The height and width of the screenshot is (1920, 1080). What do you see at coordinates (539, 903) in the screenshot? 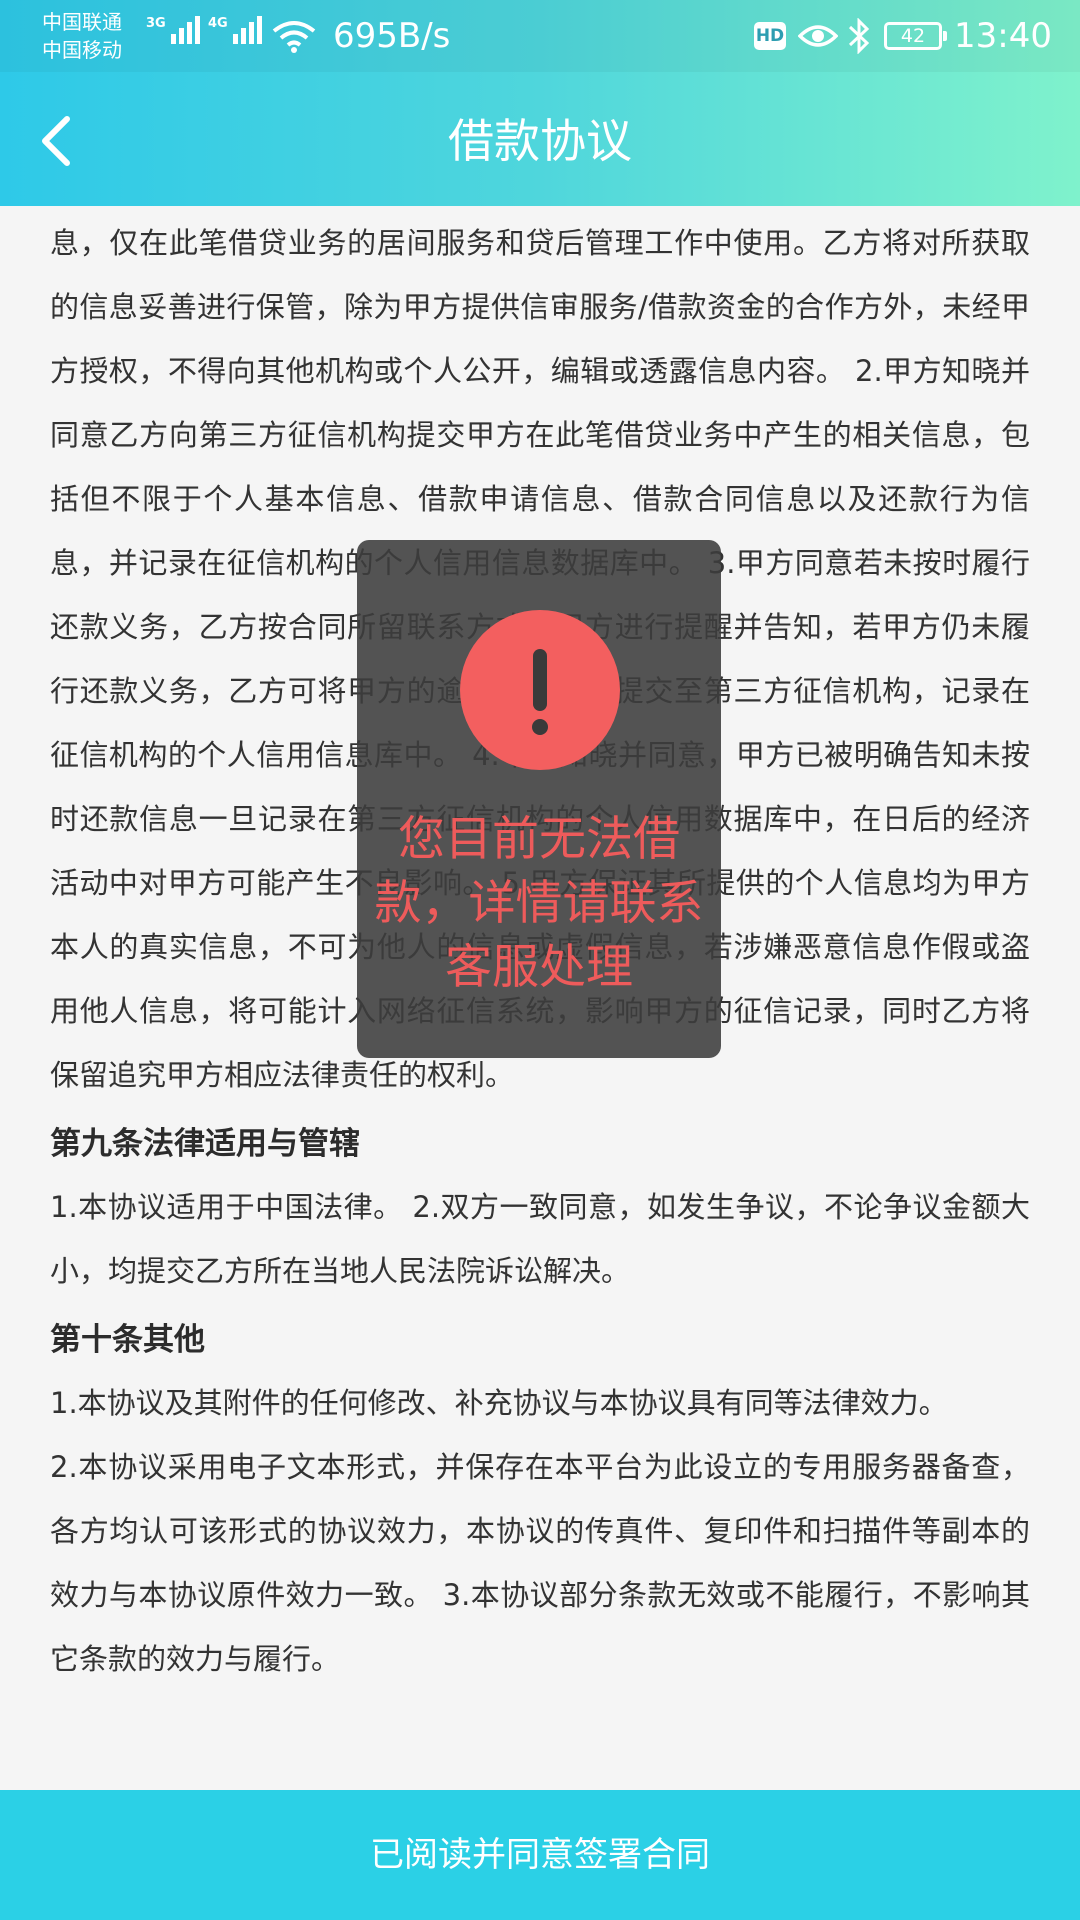
I see `toast-message: 您目前无法借款，详情请联系客服处理` at bounding box center [539, 903].